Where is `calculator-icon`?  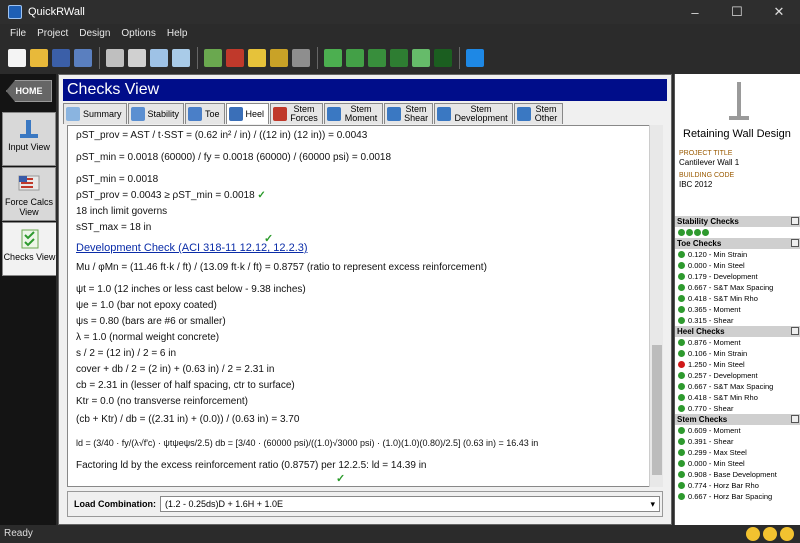
calculator-icon is located at coordinates (301, 58).